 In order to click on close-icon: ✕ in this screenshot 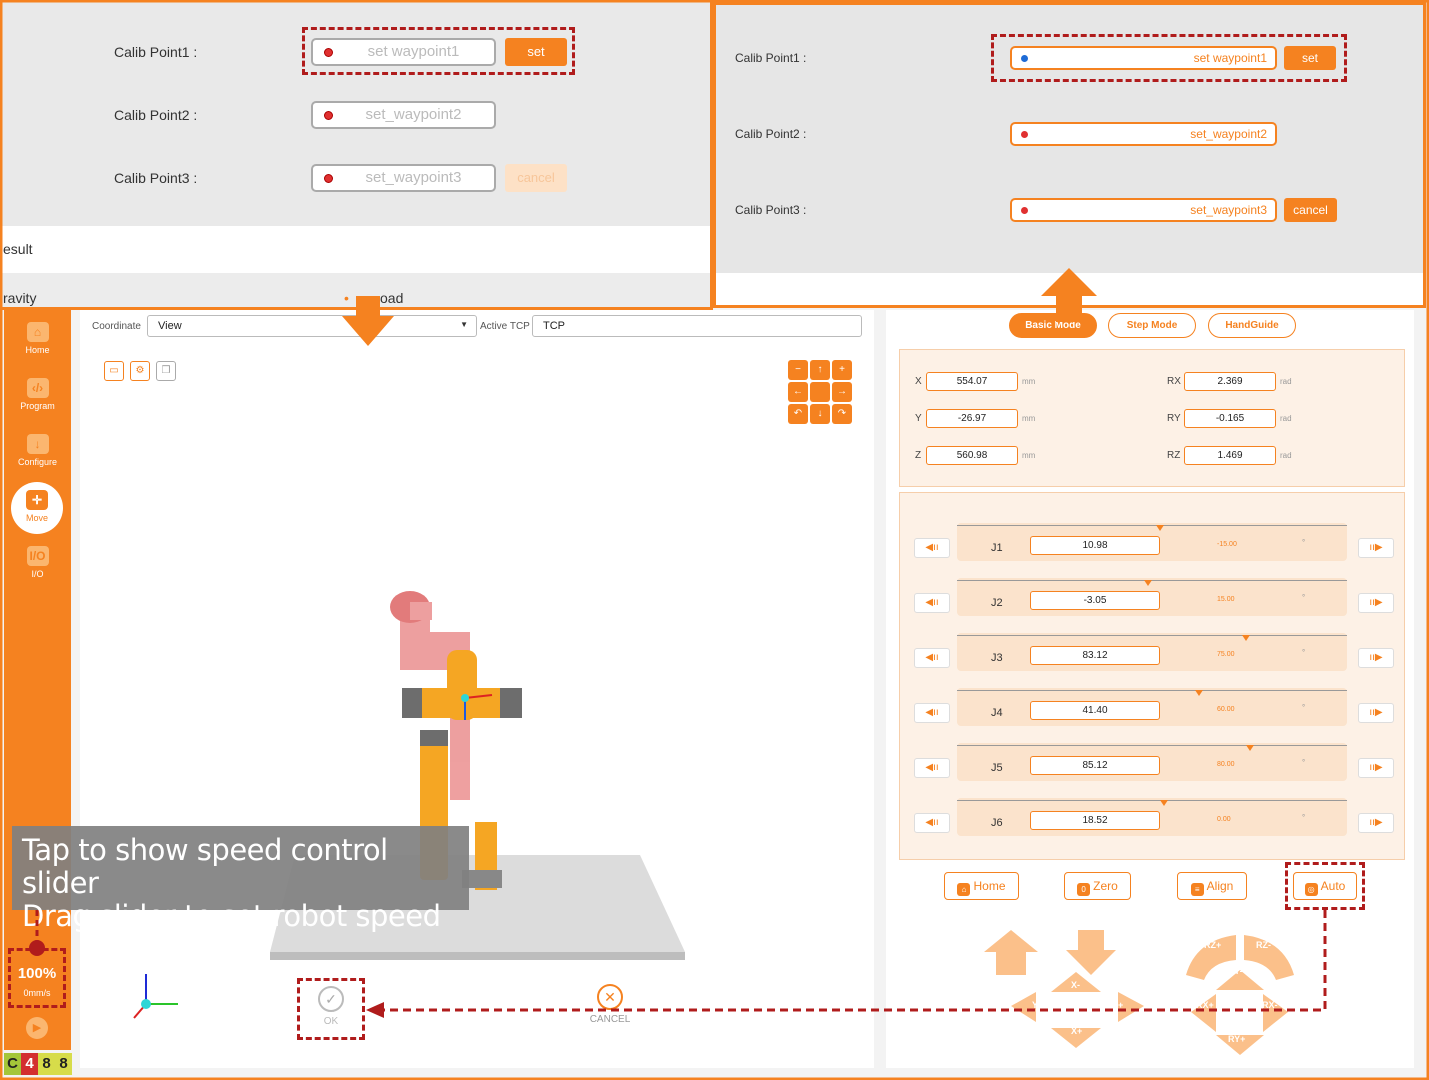, I will do `click(610, 997)`.